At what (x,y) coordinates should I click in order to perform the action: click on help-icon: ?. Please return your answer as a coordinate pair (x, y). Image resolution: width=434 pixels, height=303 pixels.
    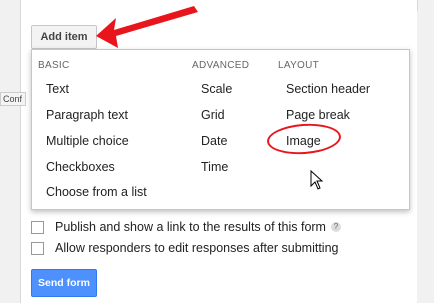
    Looking at the image, I should click on (335, 227).